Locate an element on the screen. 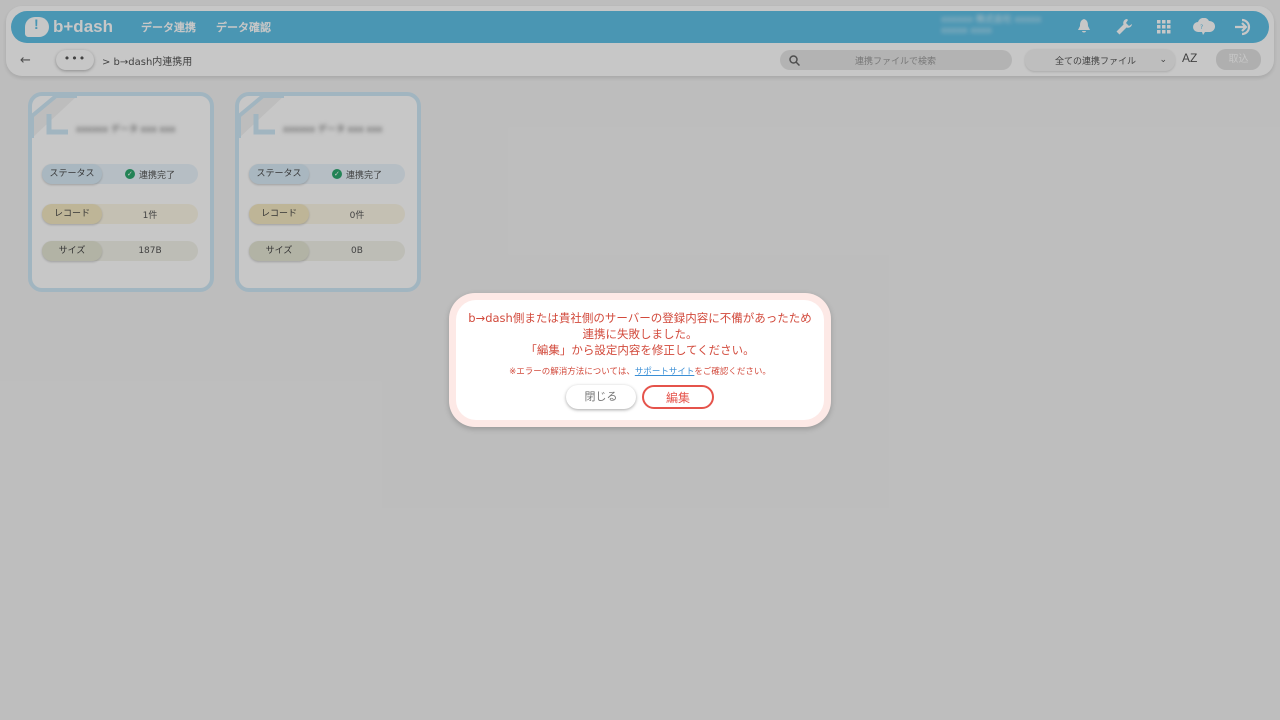 This screenshot has height=720, width=1280. error-line2: 連携に失敗しました。 is located at coordinates (640, 334).